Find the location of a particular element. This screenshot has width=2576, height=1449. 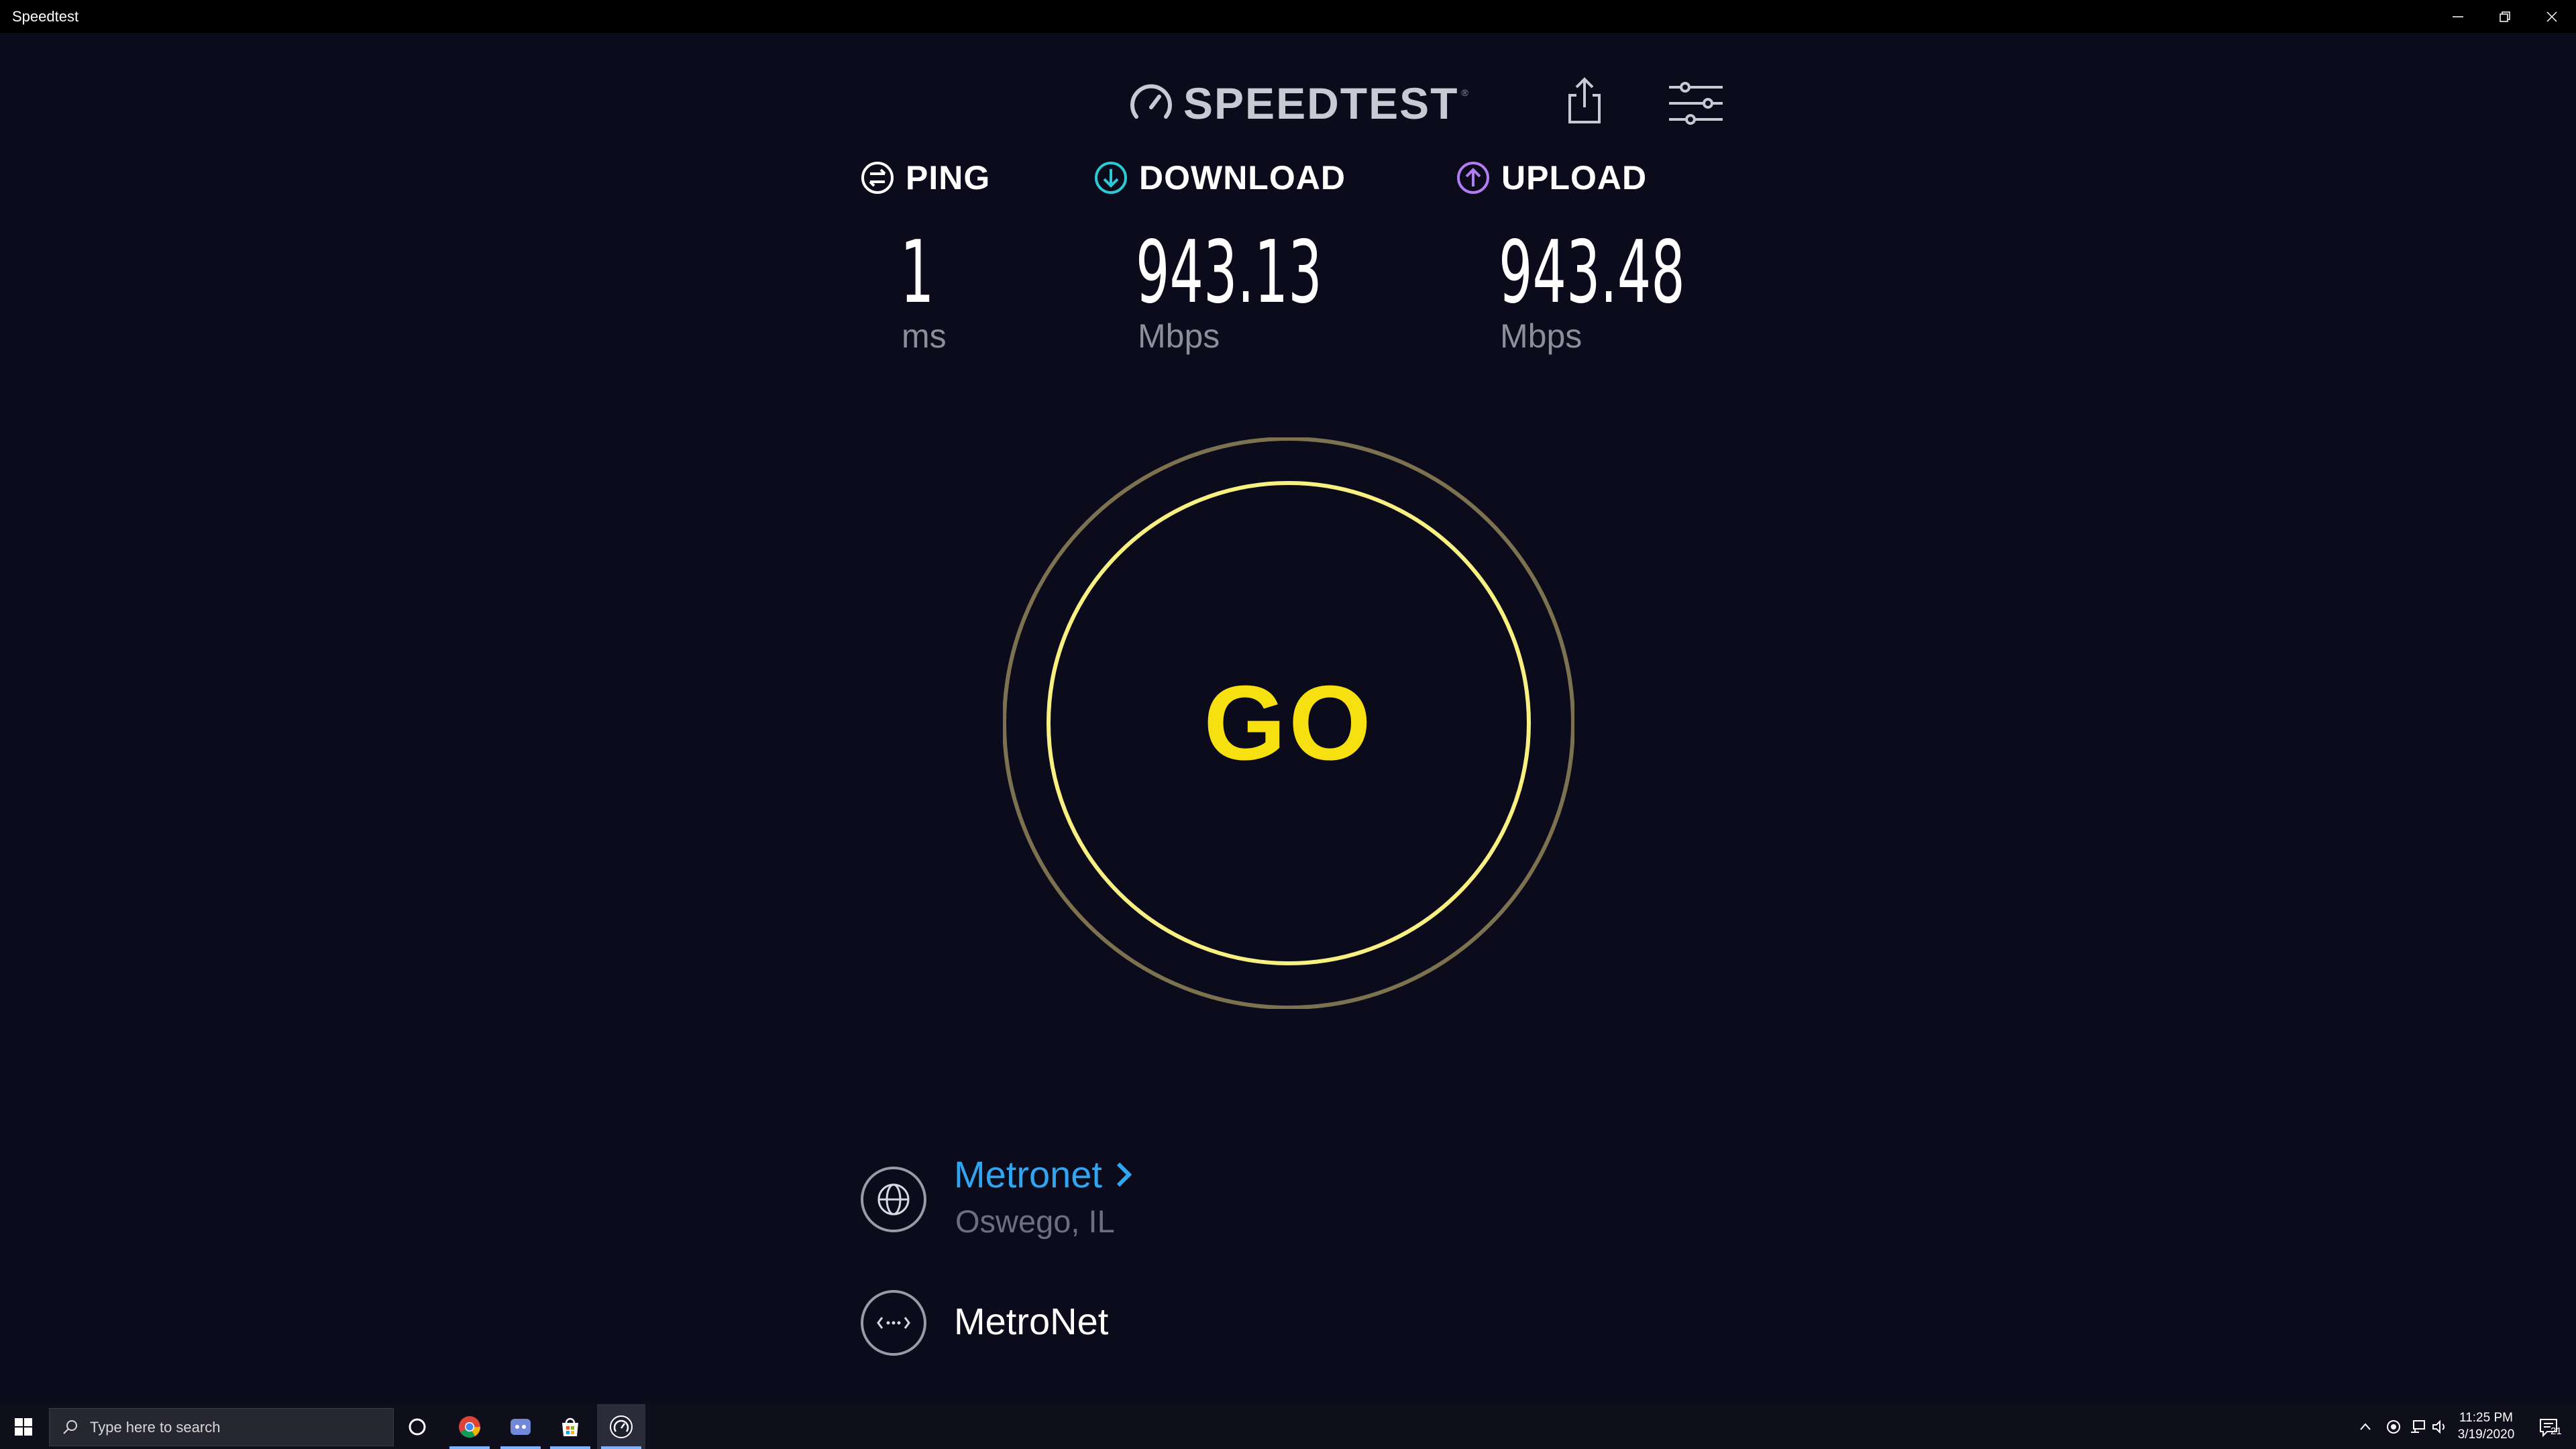

cortana-button is located at coordinates (417, 1426).